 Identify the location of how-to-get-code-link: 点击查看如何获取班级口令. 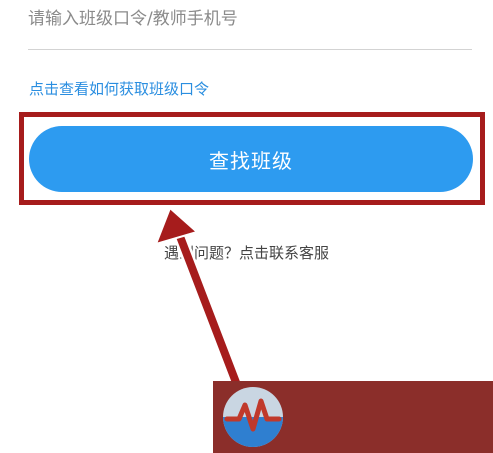
(119, 88).